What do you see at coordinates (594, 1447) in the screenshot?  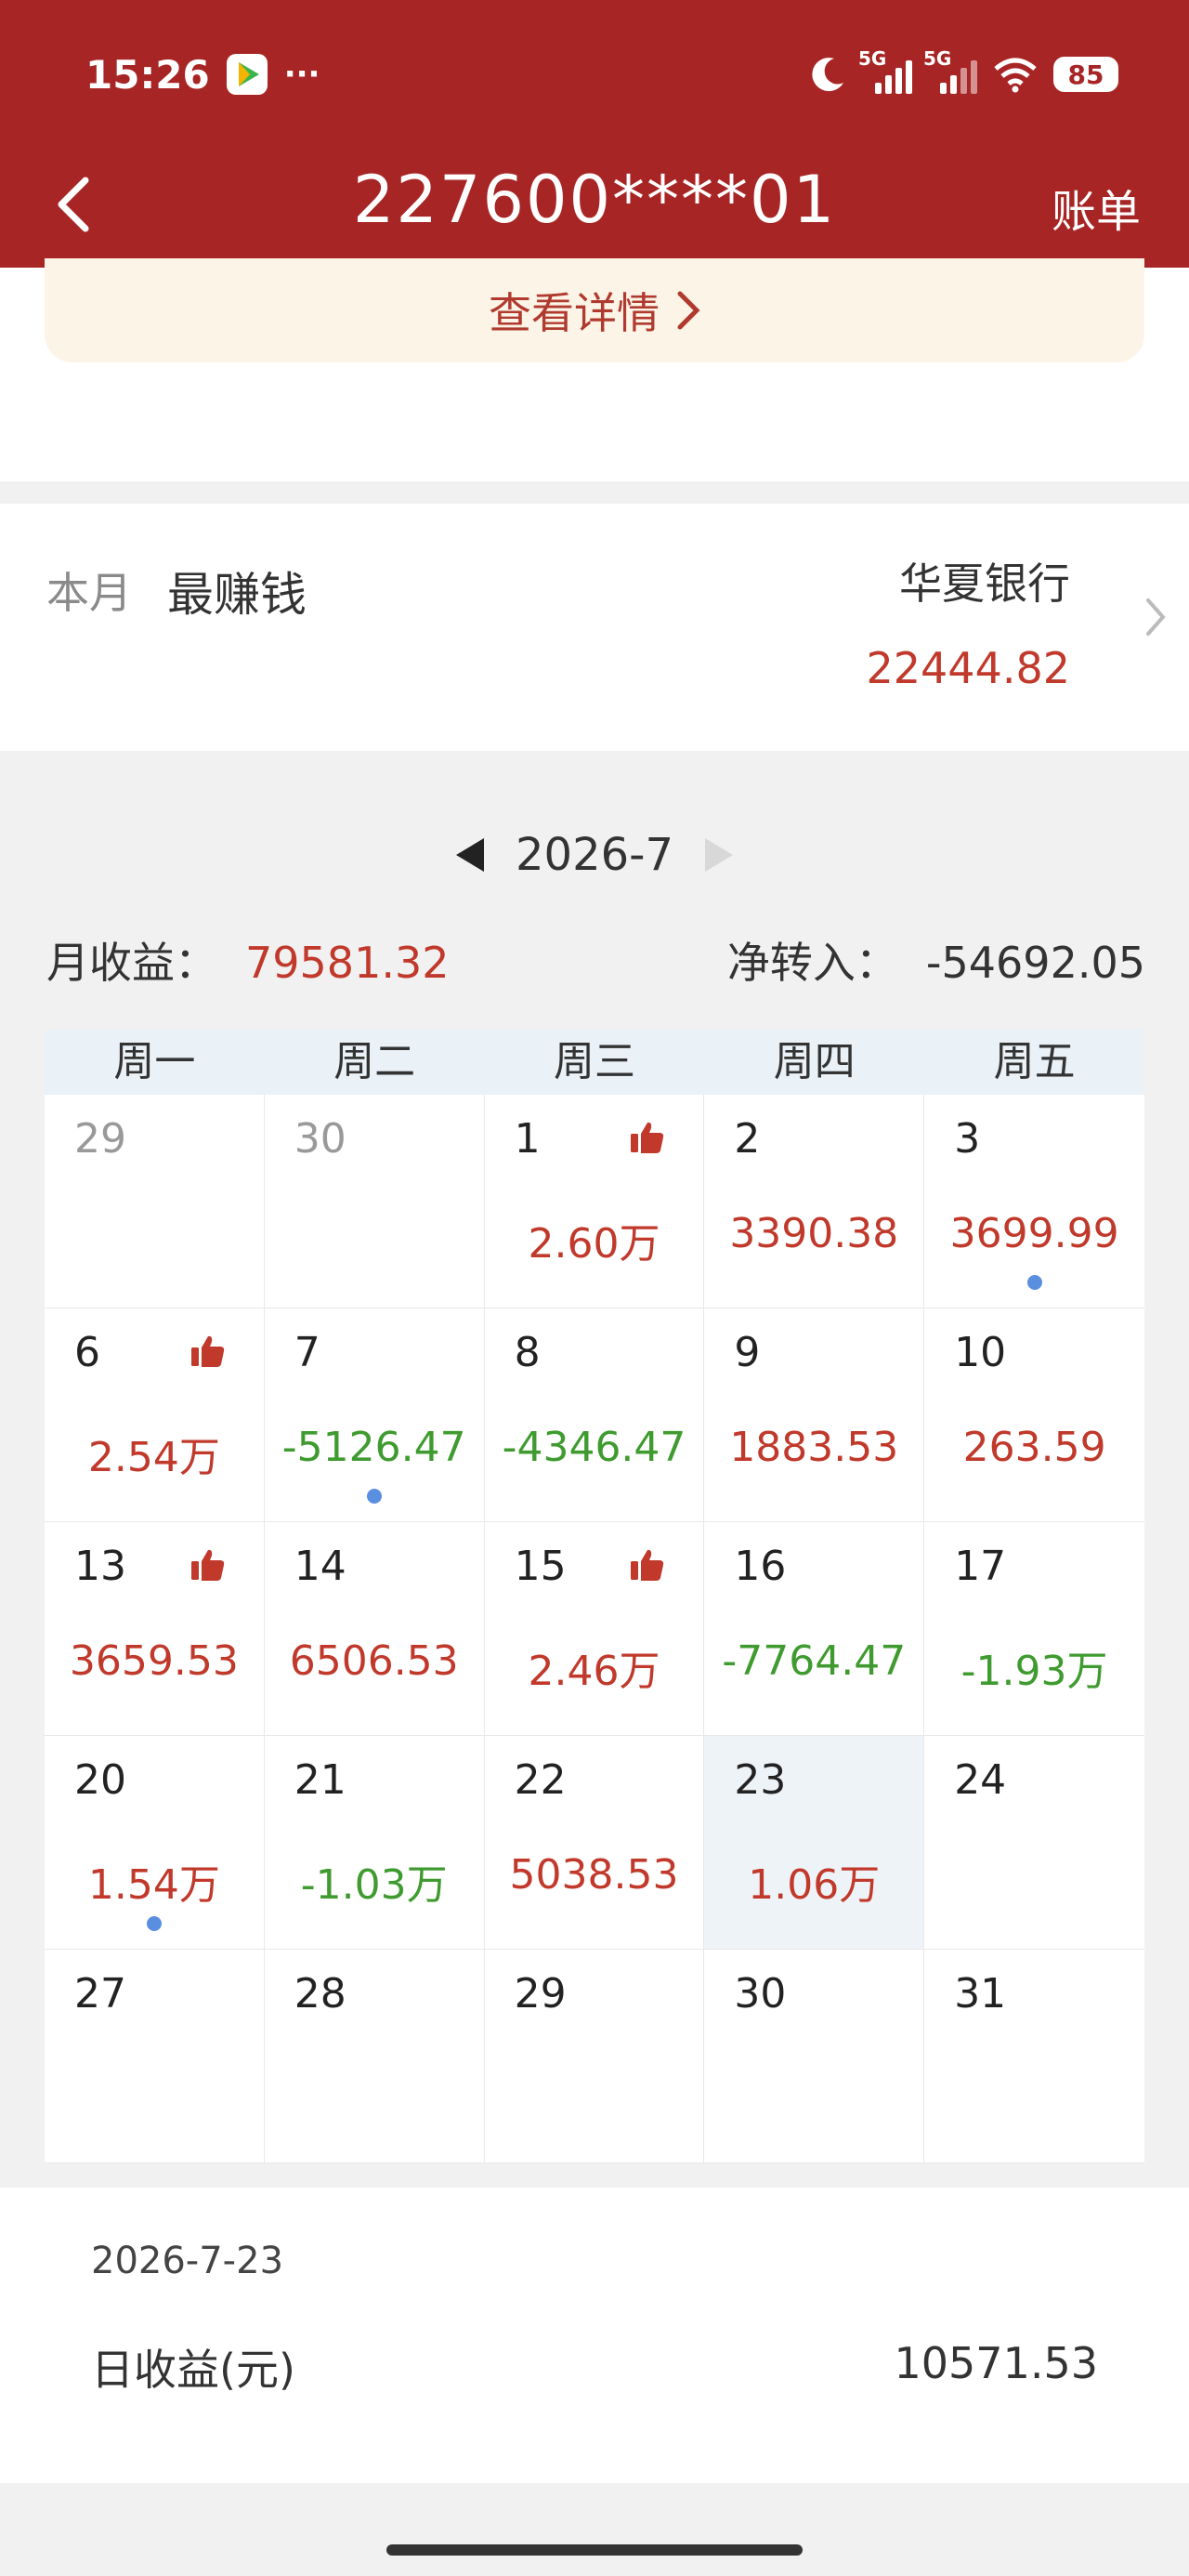 I see `day-profit-value: -4346.47` at bounding box center [594, 1447].